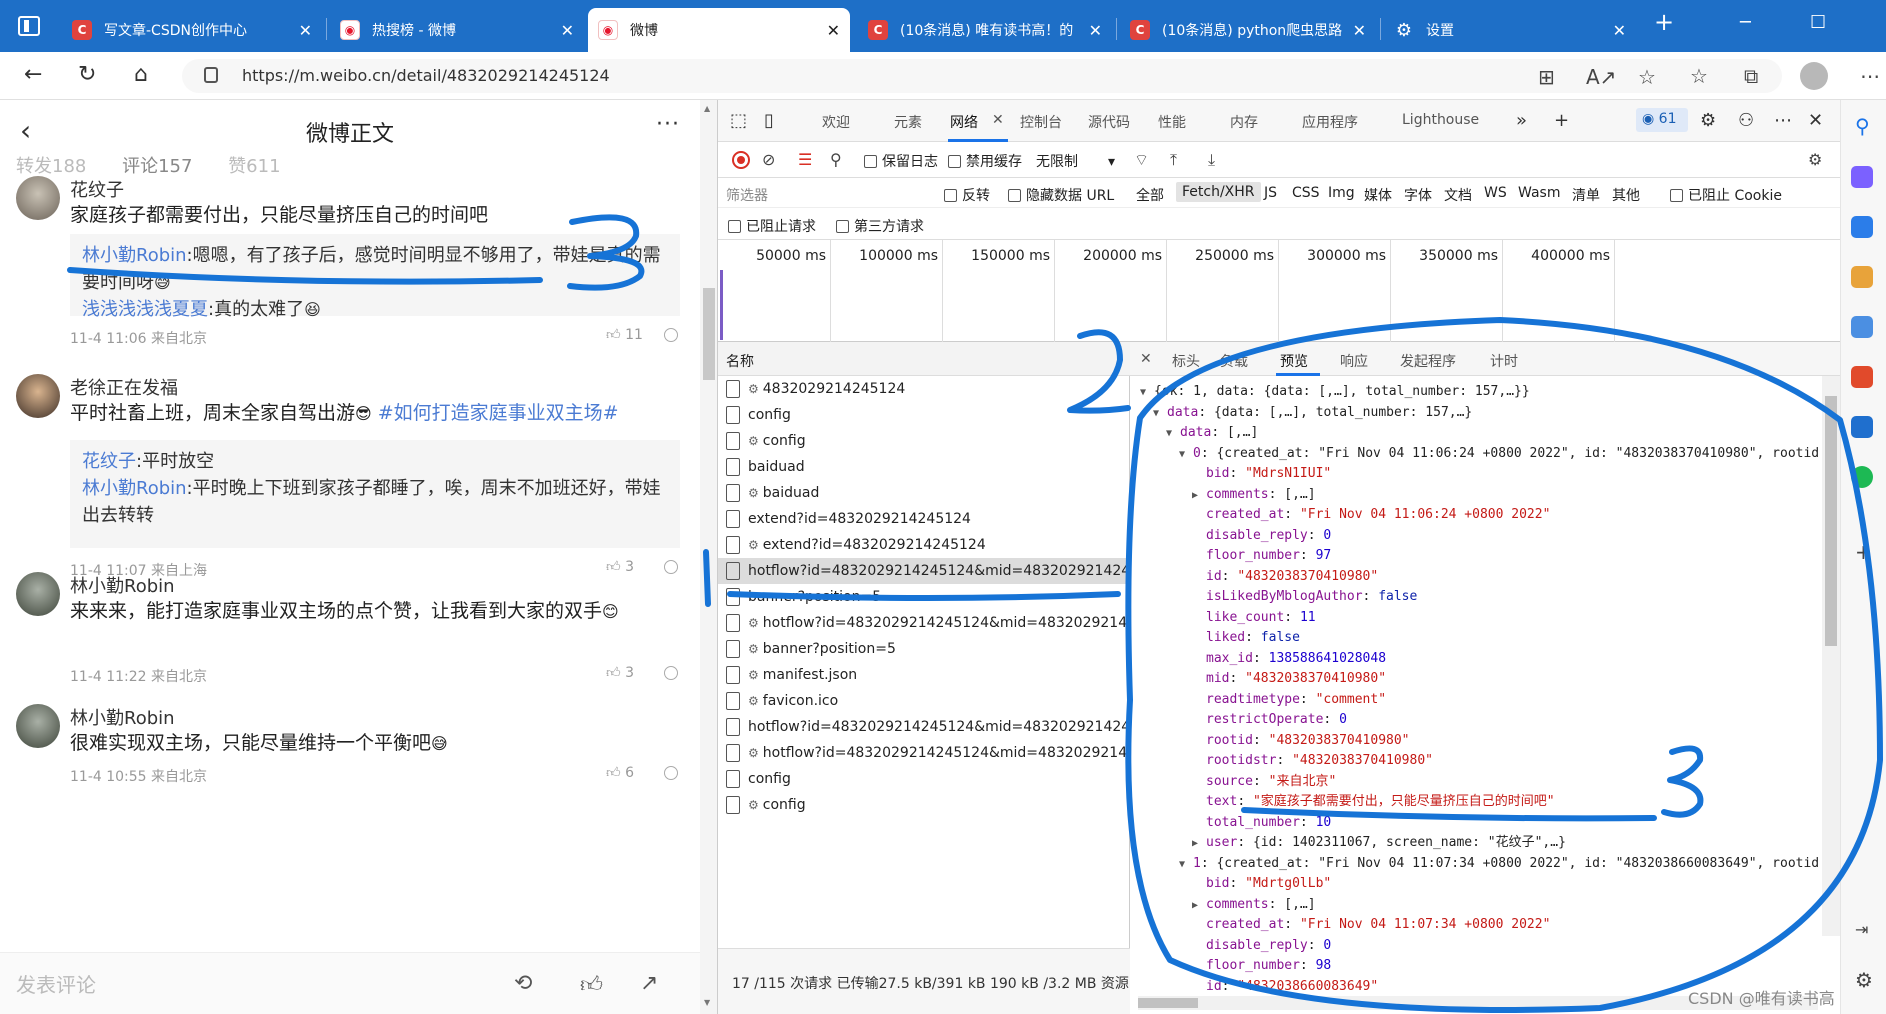  I want to click on more-tabs-icon: », so click(1521, 120).